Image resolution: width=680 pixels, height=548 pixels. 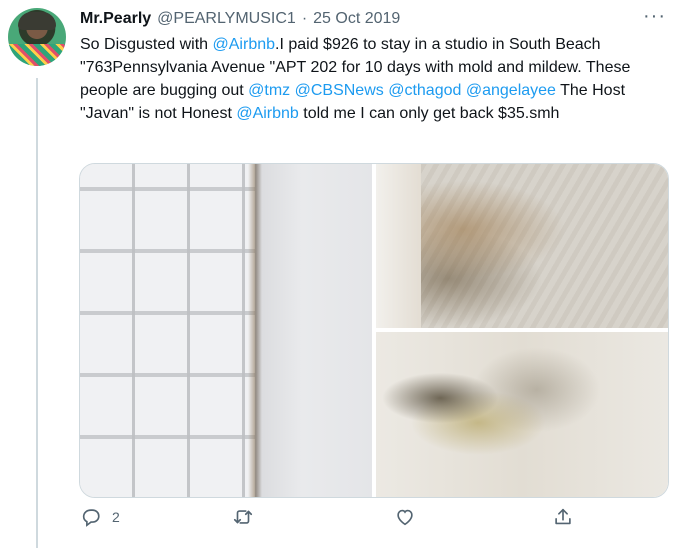 I want to click on thread-line, so click(x=37, y=313).